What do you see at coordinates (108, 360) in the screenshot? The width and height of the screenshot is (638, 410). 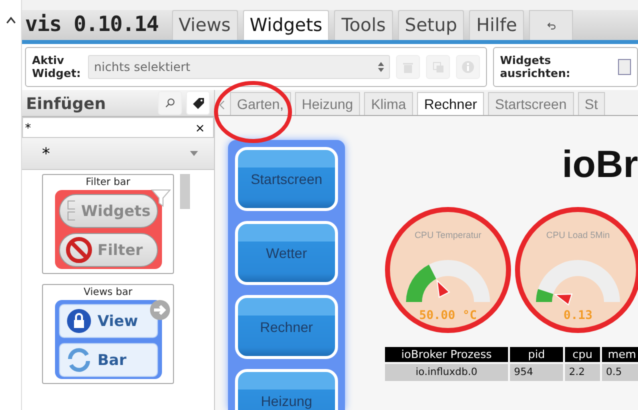 I see `preview-button: Bar` at bounding box center [108, 360].